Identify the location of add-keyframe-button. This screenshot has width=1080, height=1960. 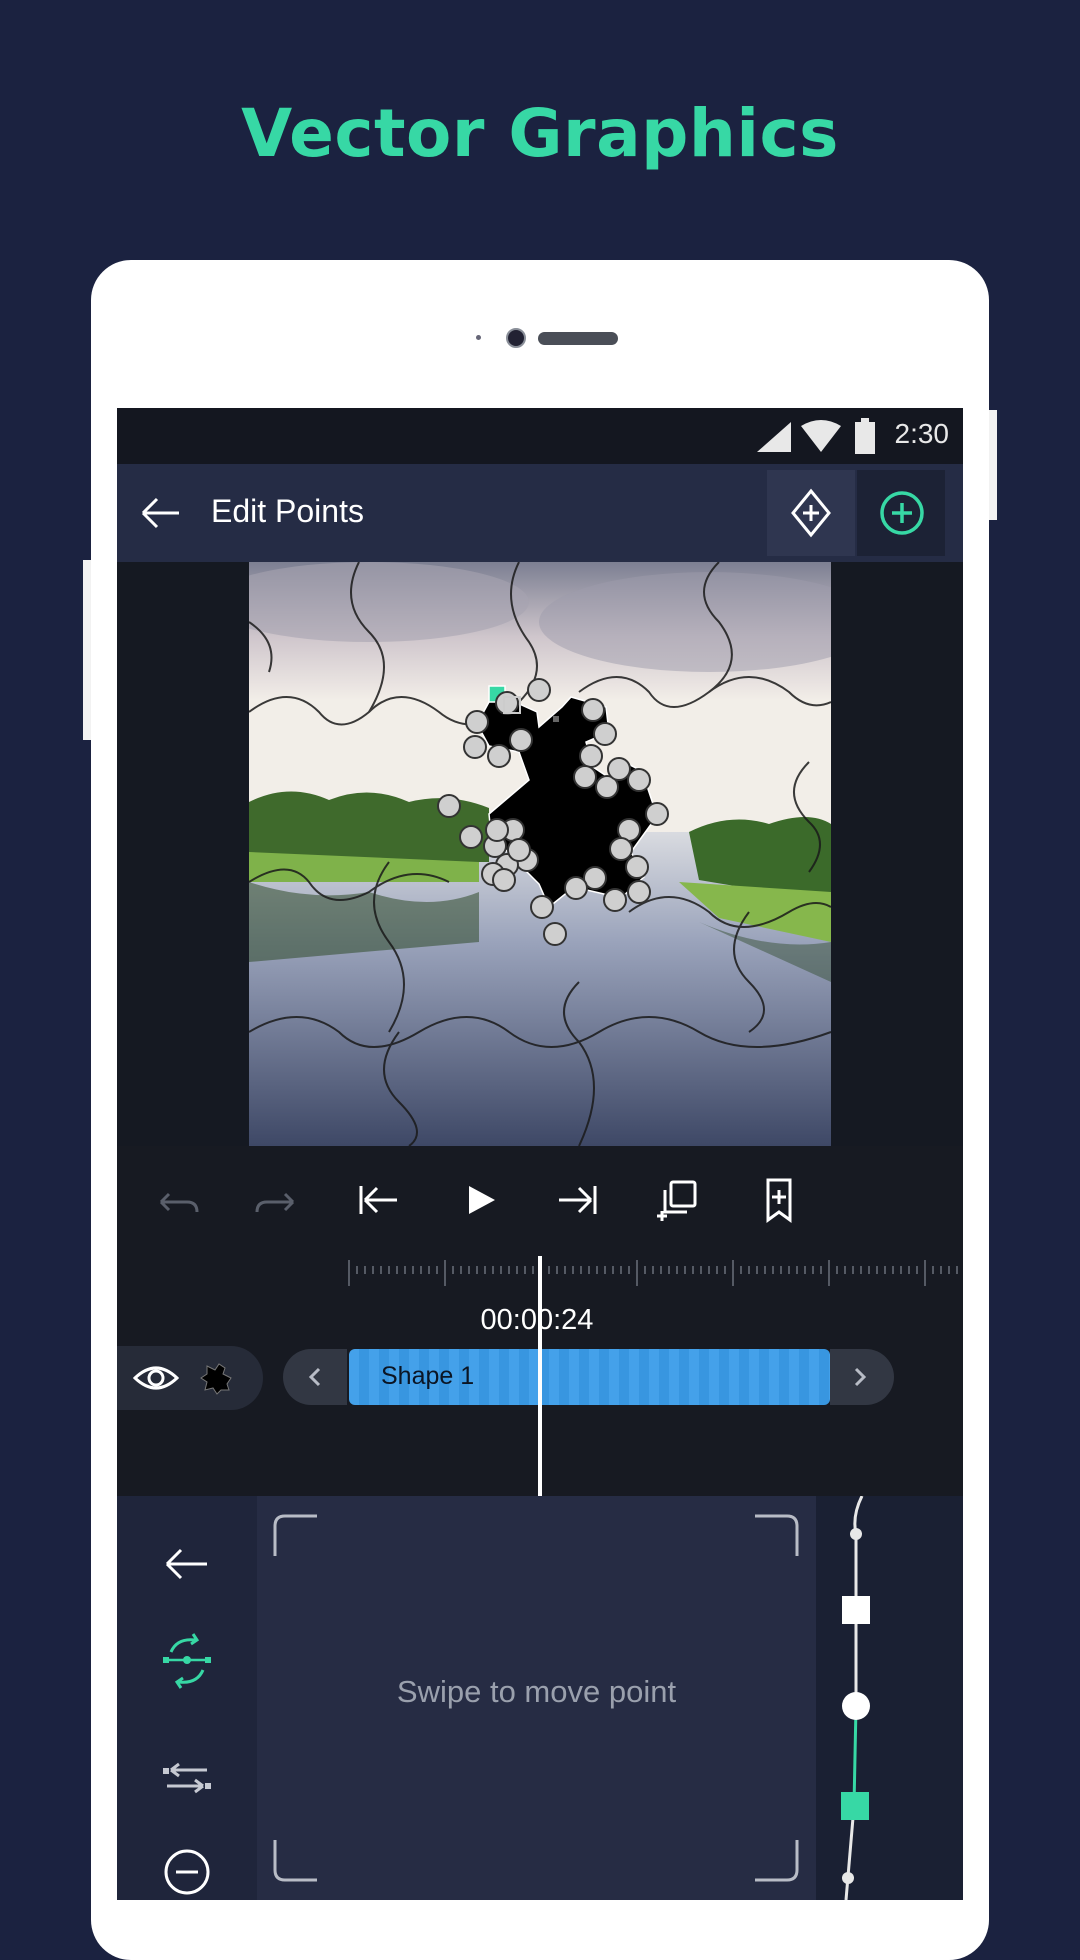
(811, 513).